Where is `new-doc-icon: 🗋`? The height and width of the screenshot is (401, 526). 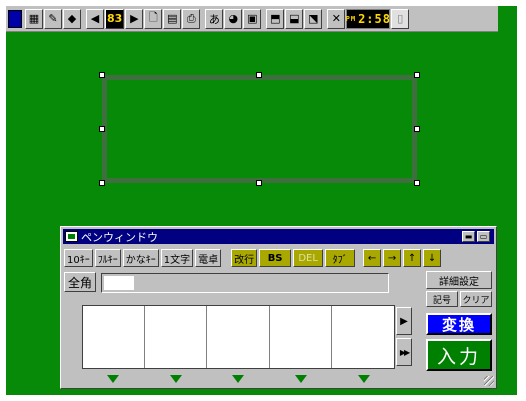
new-doc-icon: 🗋 is located at coordinates (153, 18).